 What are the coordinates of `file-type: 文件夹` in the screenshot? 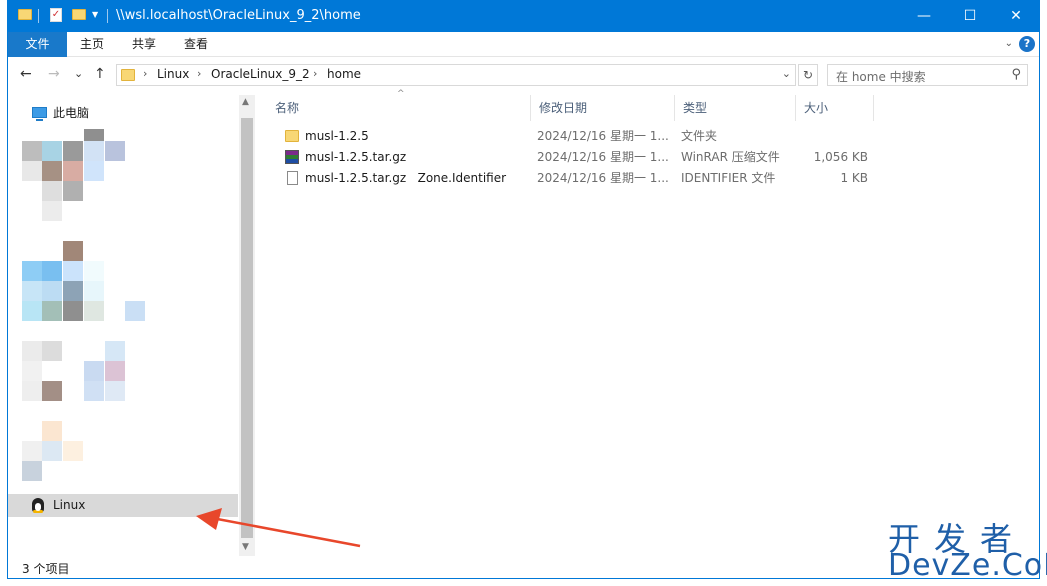 It's located at (699, 136).